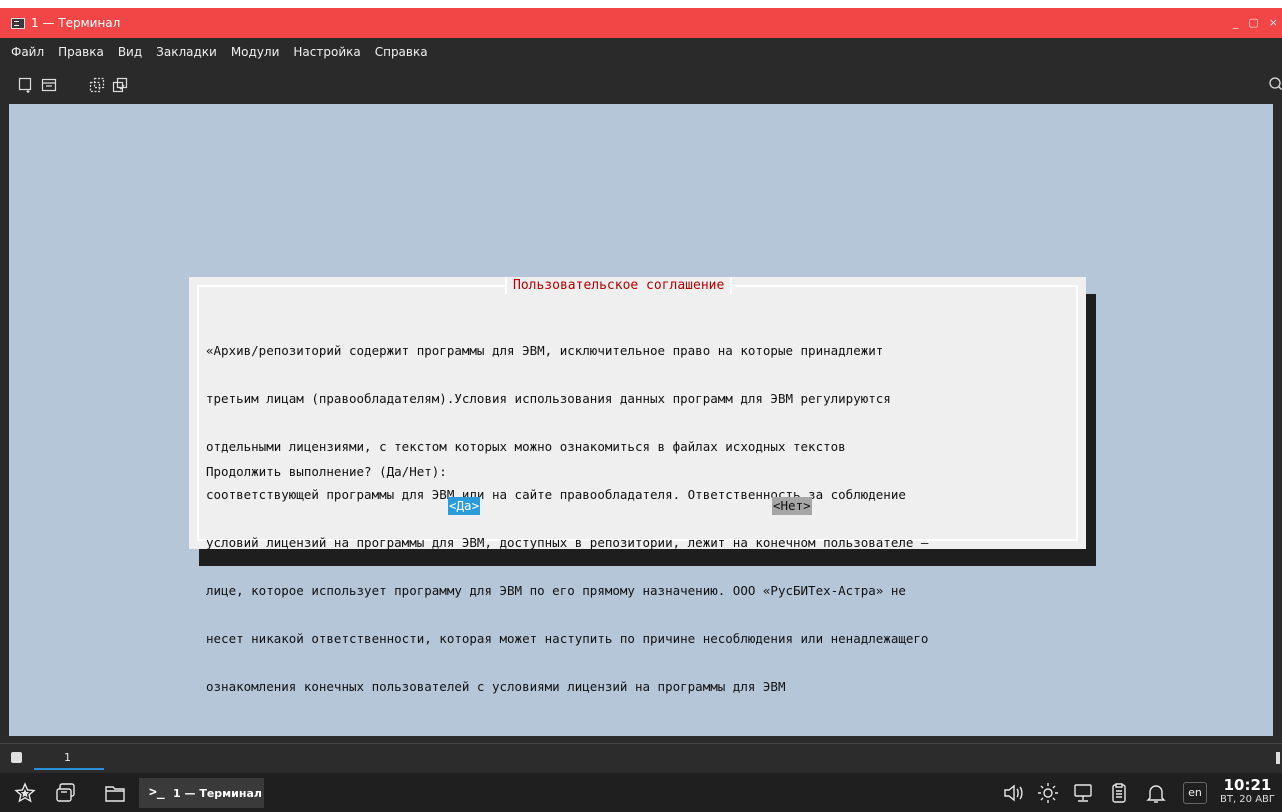 This screenshot has height=812, width=1282. I want to click on clock: 10:21 ВТ, 20 АВГ, so click(1247, 791).